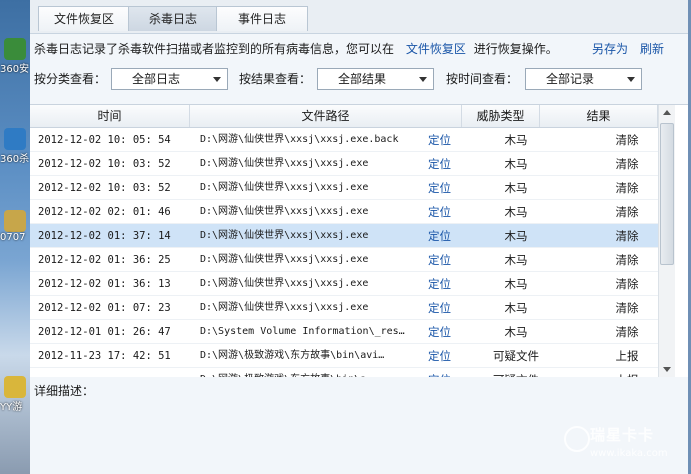  I want to click on column-header-path: 文件路径, so click(326, 116).